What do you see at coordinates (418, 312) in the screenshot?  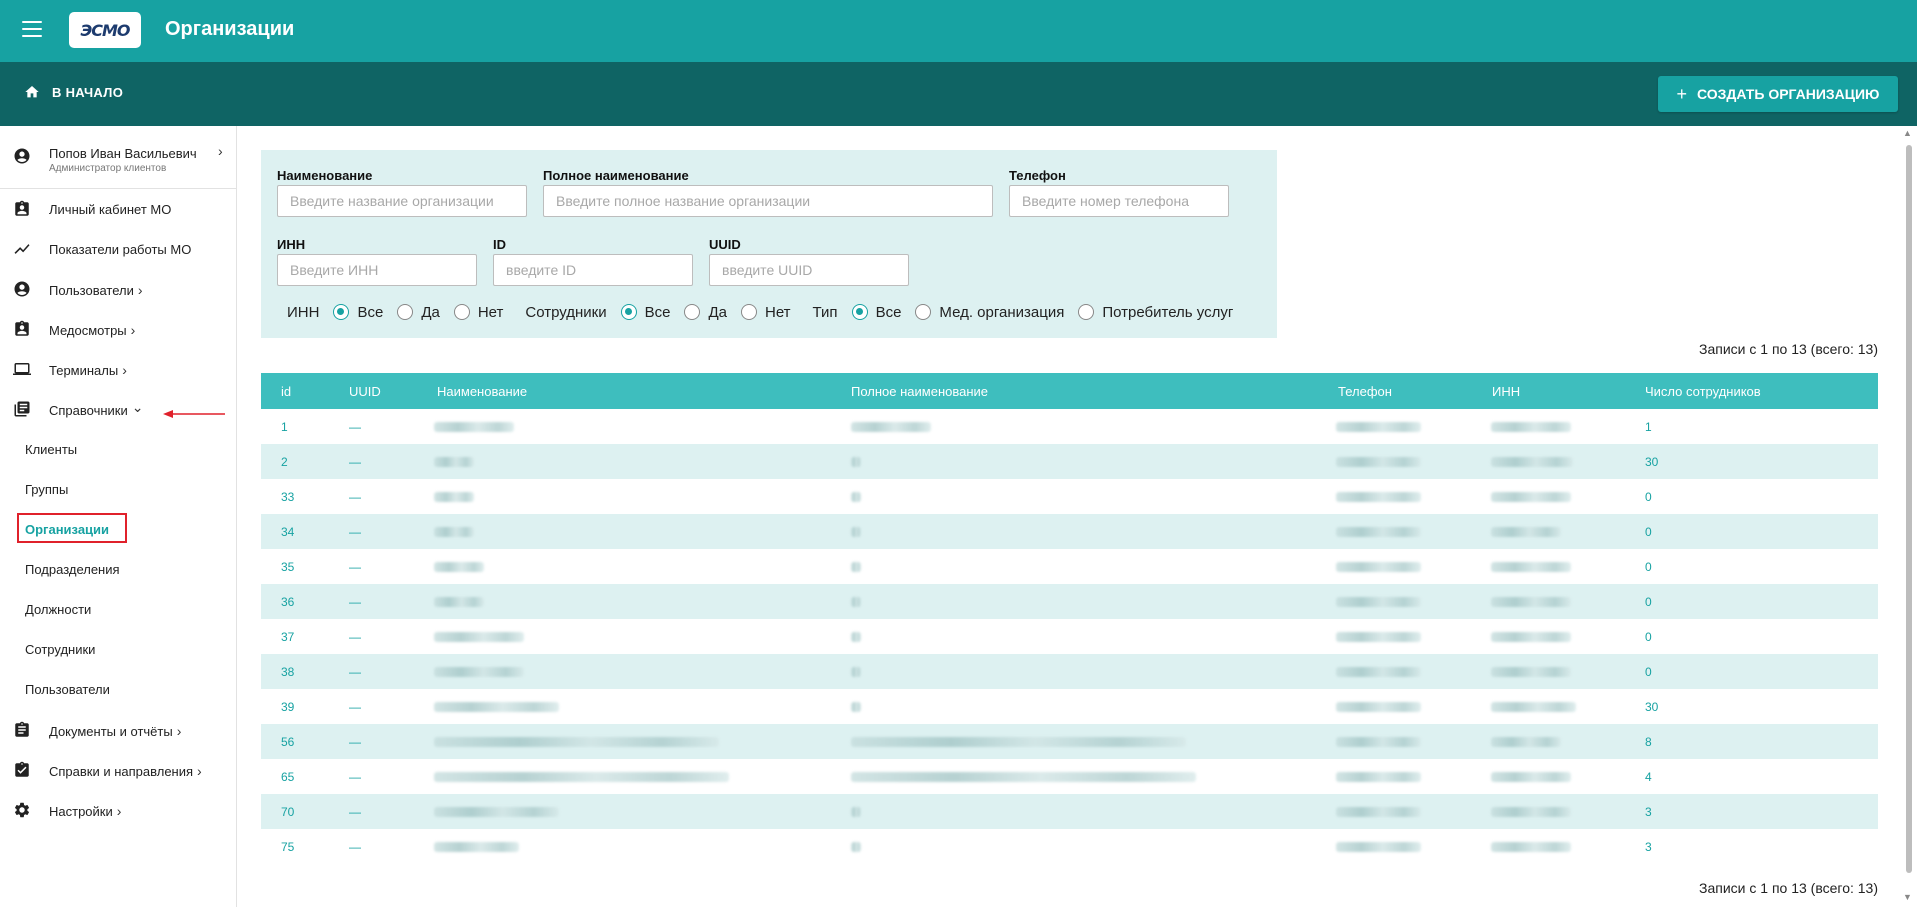 I see `inn-radio-yes: Да` at bounding box center [418, 312].